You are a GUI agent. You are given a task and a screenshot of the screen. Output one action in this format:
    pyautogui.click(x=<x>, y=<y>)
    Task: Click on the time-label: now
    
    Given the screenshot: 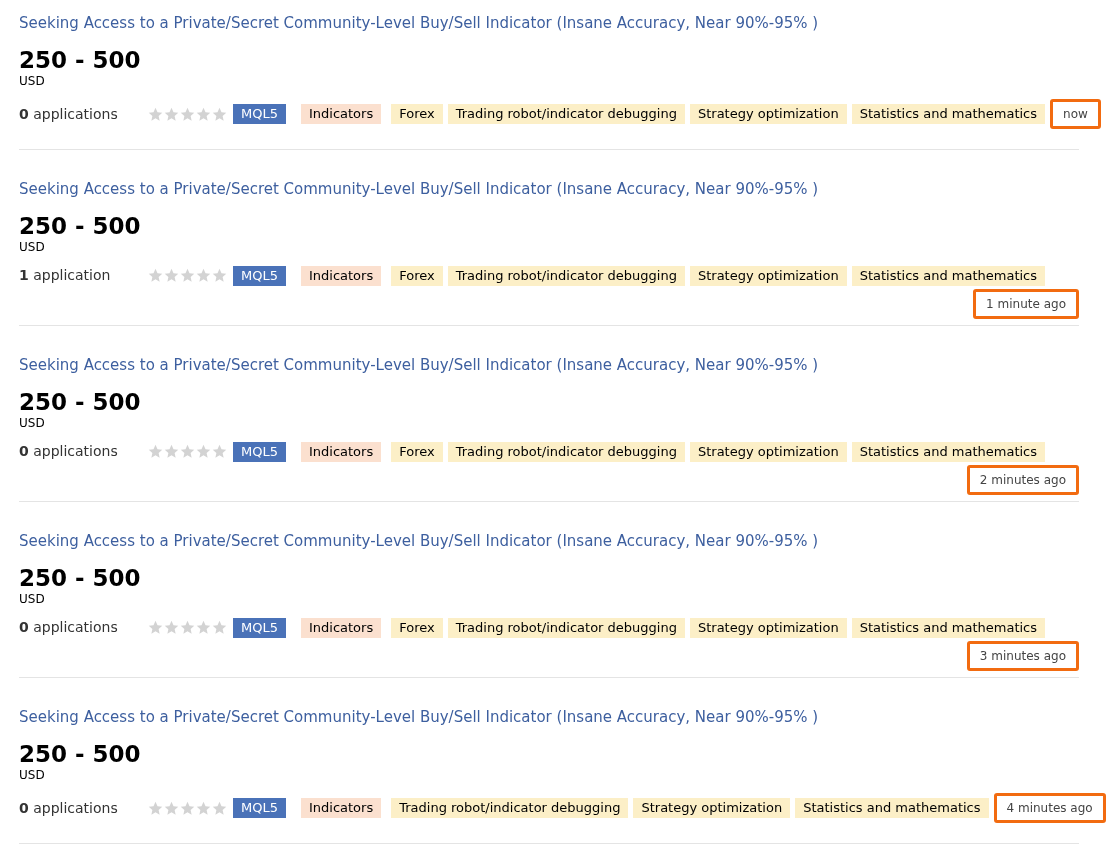 What is the action you would take?
    pyautogui.click(x=1075, y=114)
    